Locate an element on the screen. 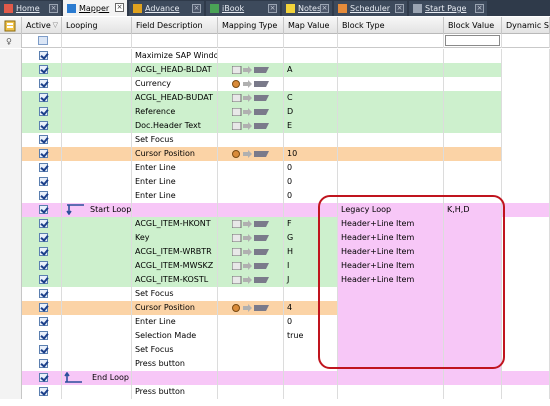 The image size is (550, 406). table-row: Enter Line 0 is located at coordinates (275, 322).